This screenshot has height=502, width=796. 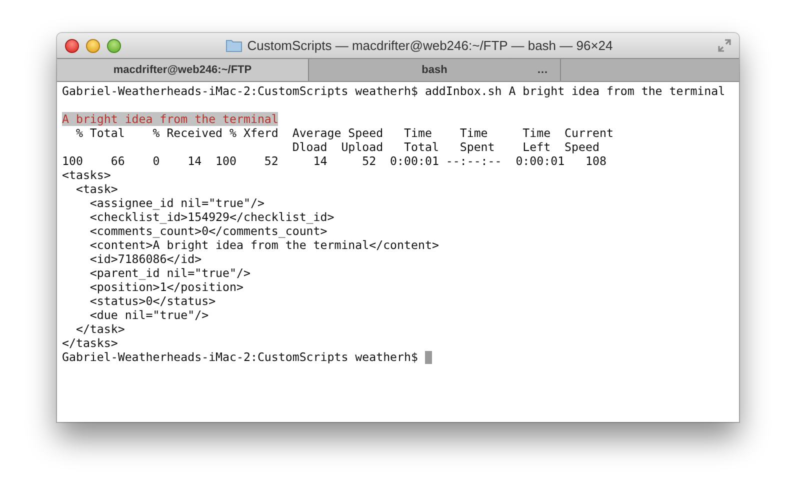 I want to click on window-title: CustomScripts — macdrifter@web246:~/FTP — bash — 96×24, so click(x=430, y=45).